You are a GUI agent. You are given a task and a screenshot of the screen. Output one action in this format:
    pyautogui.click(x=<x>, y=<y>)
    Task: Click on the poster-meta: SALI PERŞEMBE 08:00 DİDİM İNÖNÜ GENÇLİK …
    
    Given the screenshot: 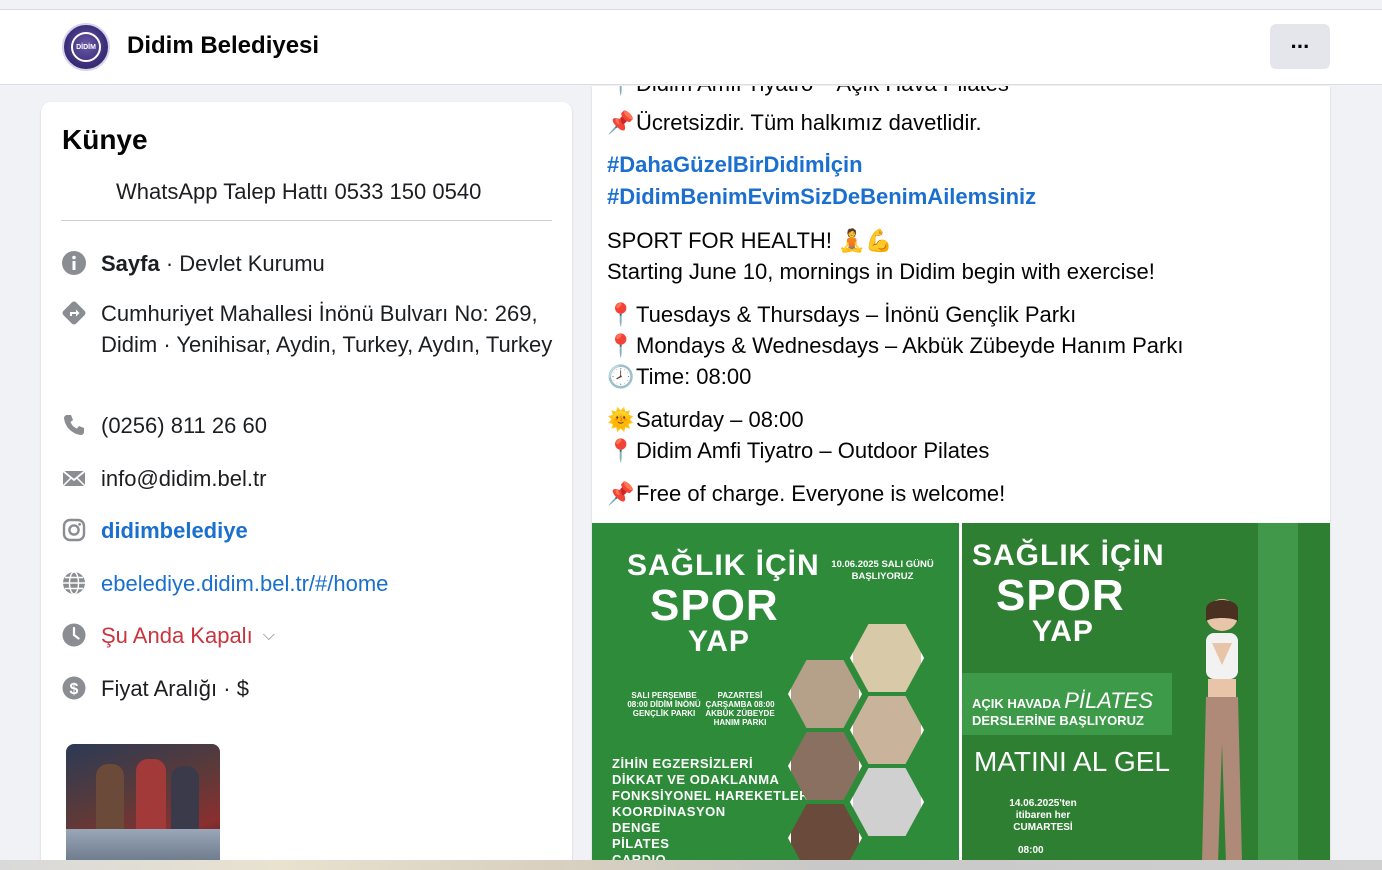 What is the action you would take?
    pyautogui.click(x=664, y=704)
    